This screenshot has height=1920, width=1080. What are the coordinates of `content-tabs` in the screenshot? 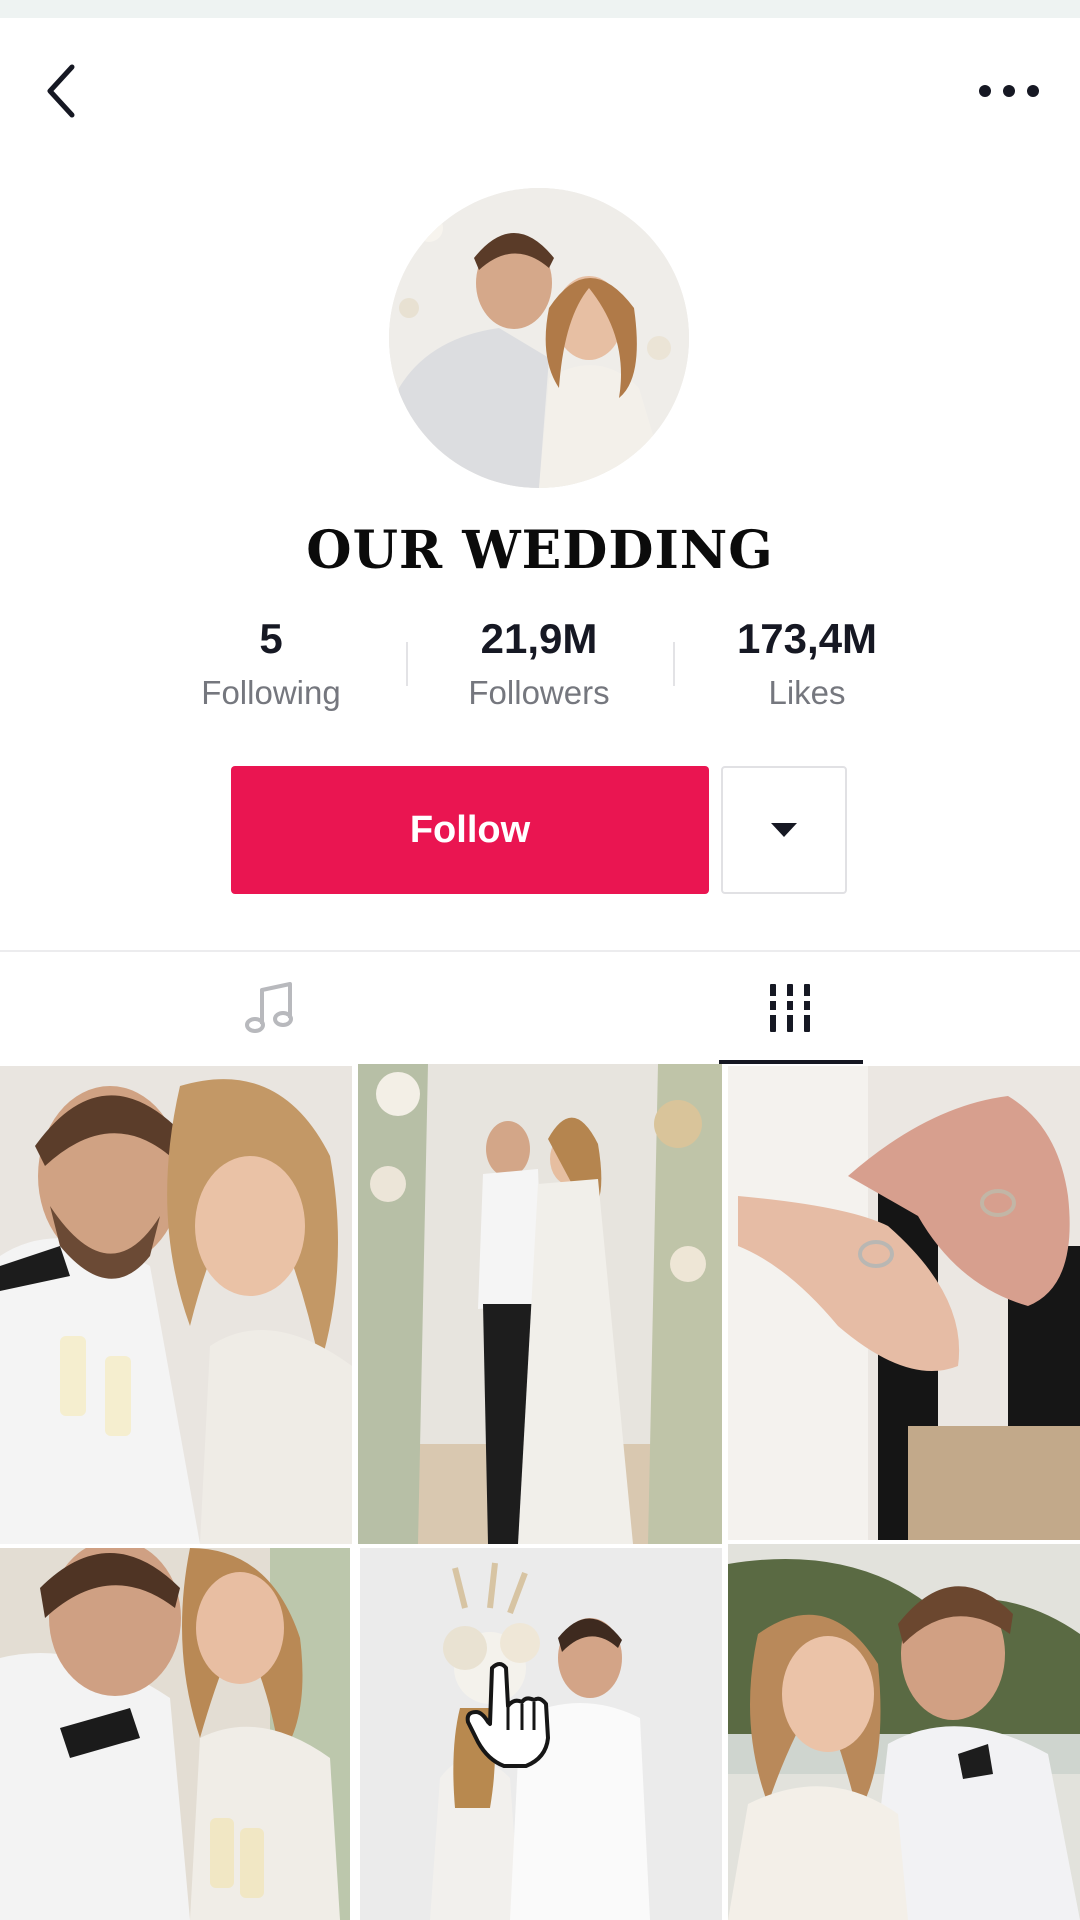 It's located at (540, 1008).